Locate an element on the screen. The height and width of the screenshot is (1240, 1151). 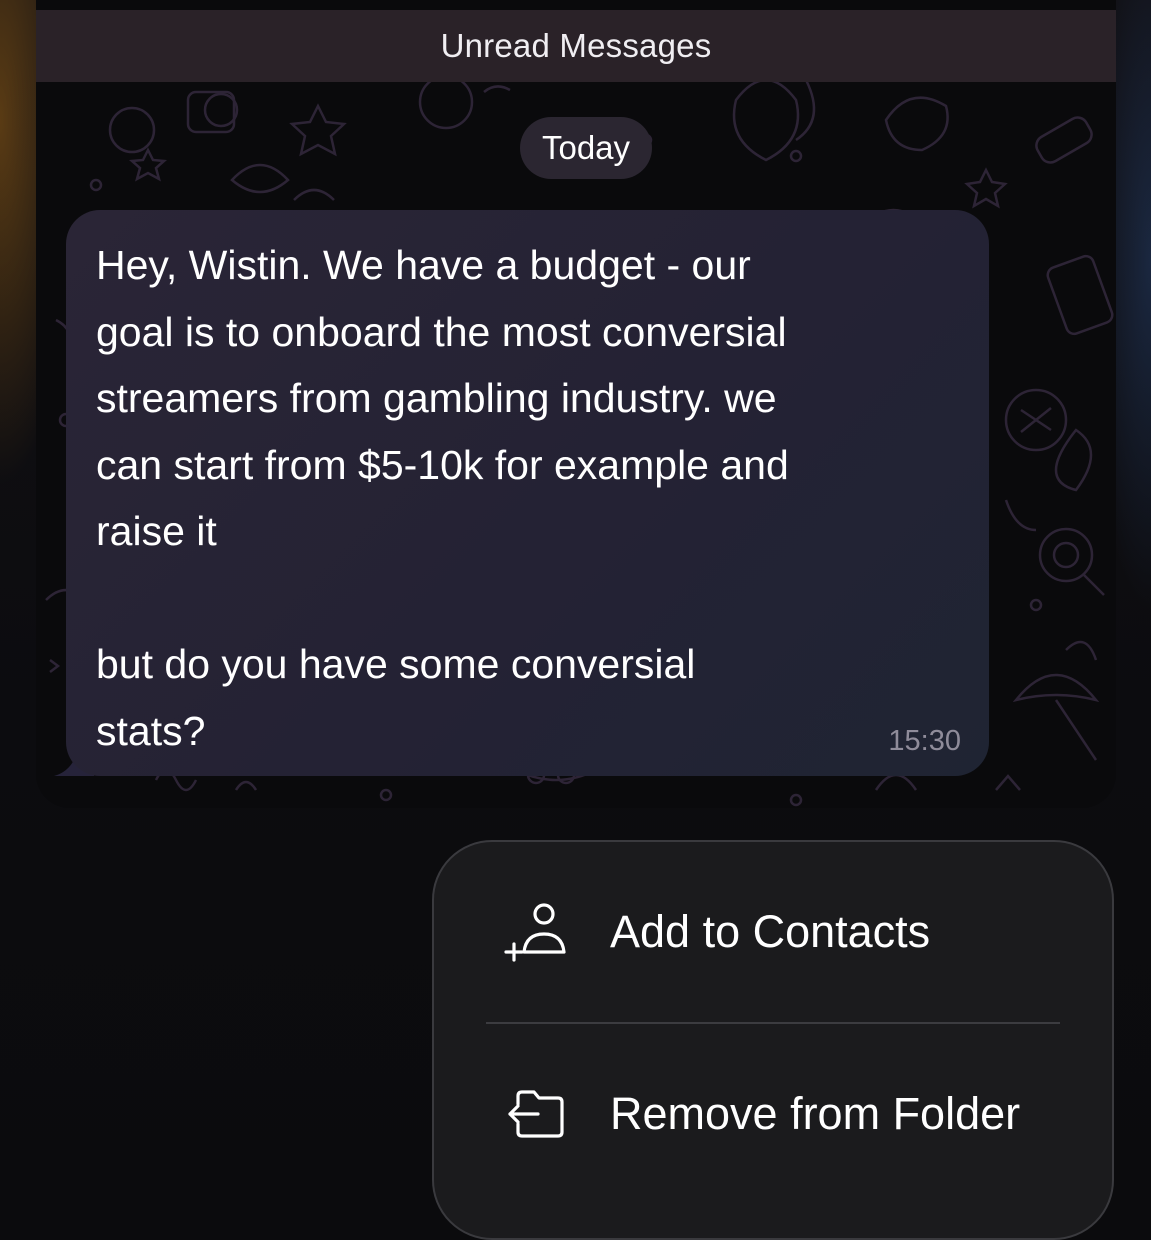
date-separator: Today is located at coordinates (586, 148).